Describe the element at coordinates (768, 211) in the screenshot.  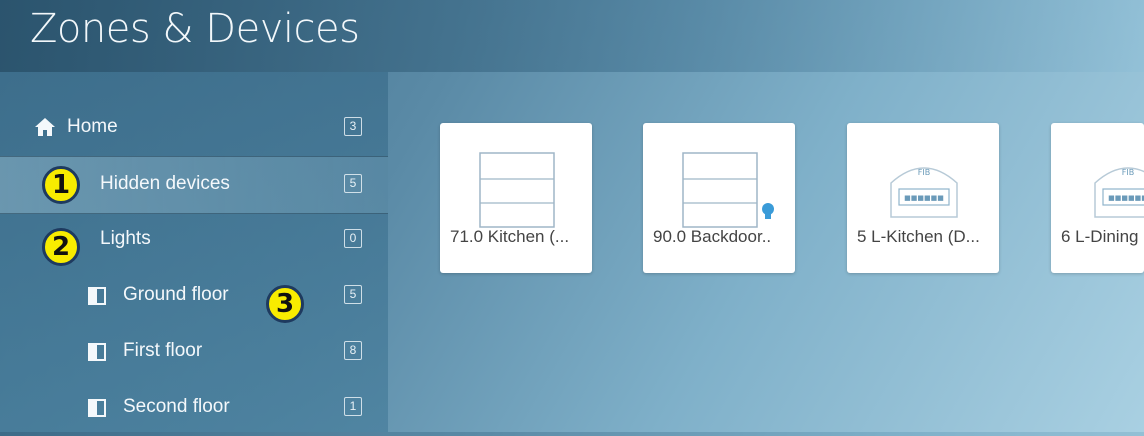
I see `bulb-icon` at that location.